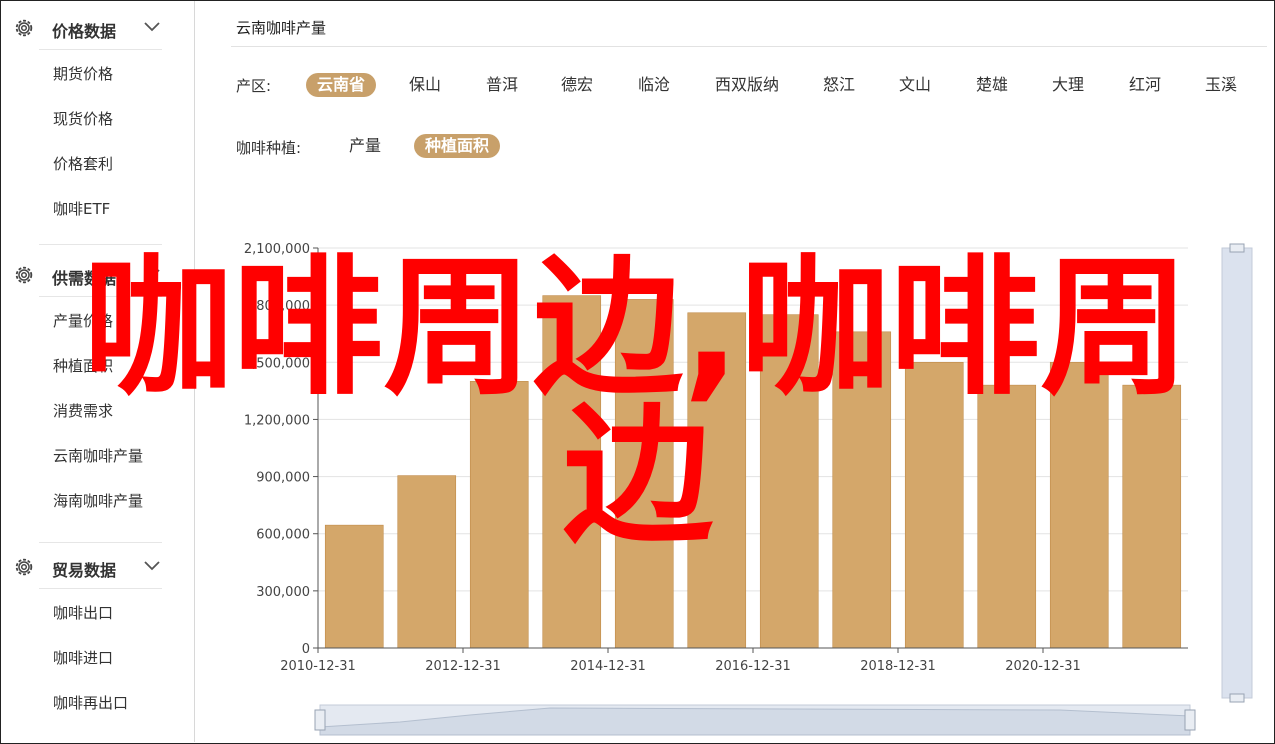  I want to click on slider-handle-top, so click(1237, 248).